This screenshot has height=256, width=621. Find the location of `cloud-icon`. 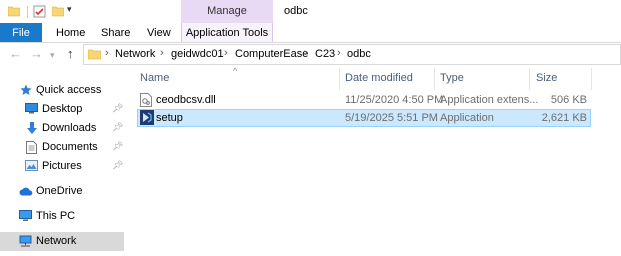

cloud-icon is located at coordinates (26, 193).